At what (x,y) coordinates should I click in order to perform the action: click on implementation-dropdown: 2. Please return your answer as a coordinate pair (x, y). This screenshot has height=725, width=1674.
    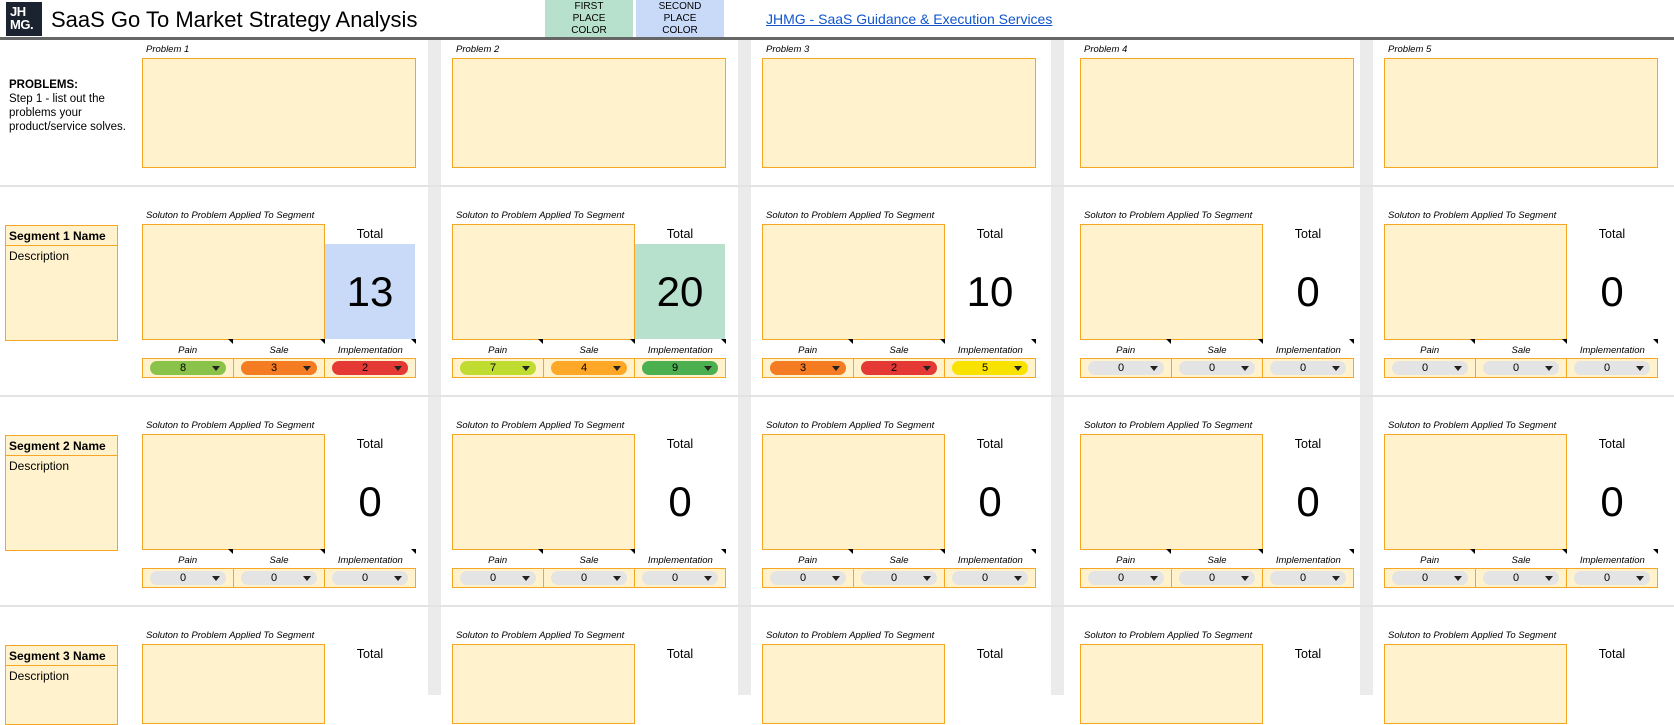
    Looking at the image, I should click on (370, 368).